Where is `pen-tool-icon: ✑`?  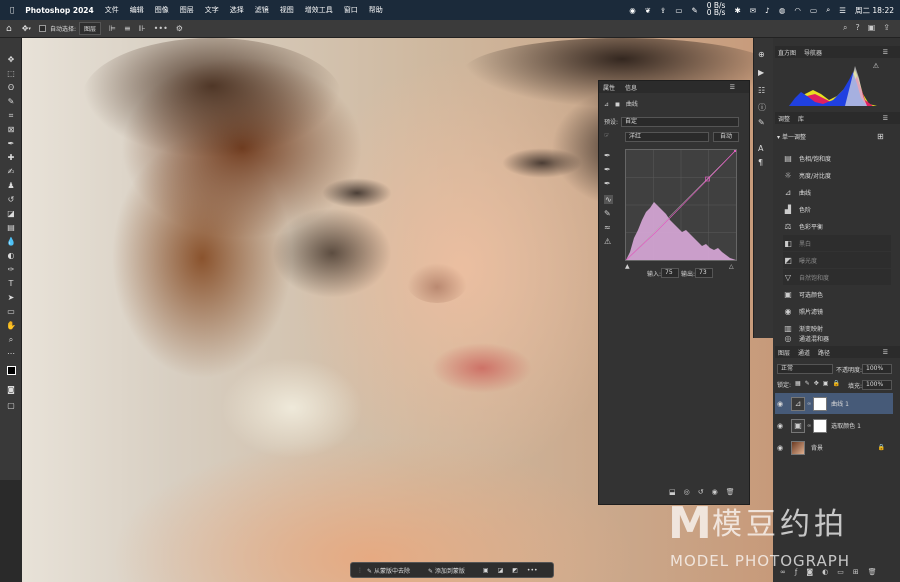 pen-tool-icon: ✑ is located at coordinates (11, 270).